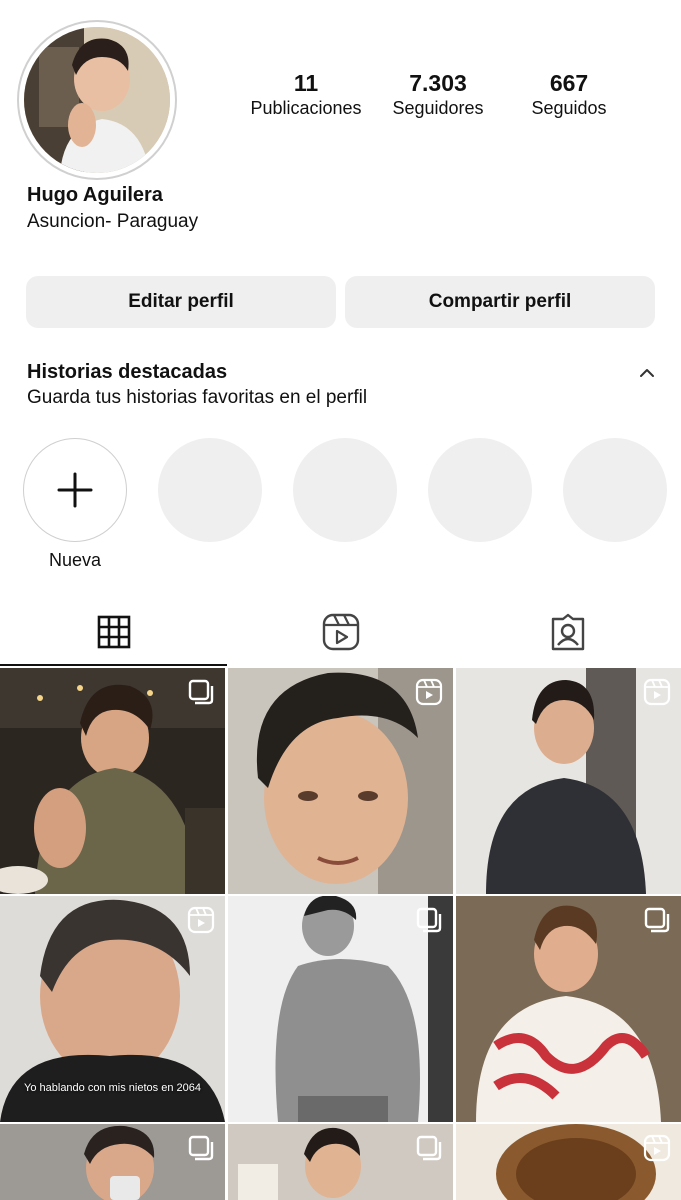 This screenshot has width=681, height=1200. What do you see at coordinates (95, 195) in the screenshot?
I see `profile-name: Hugo Aguilera` at bounding box center [95, 195].